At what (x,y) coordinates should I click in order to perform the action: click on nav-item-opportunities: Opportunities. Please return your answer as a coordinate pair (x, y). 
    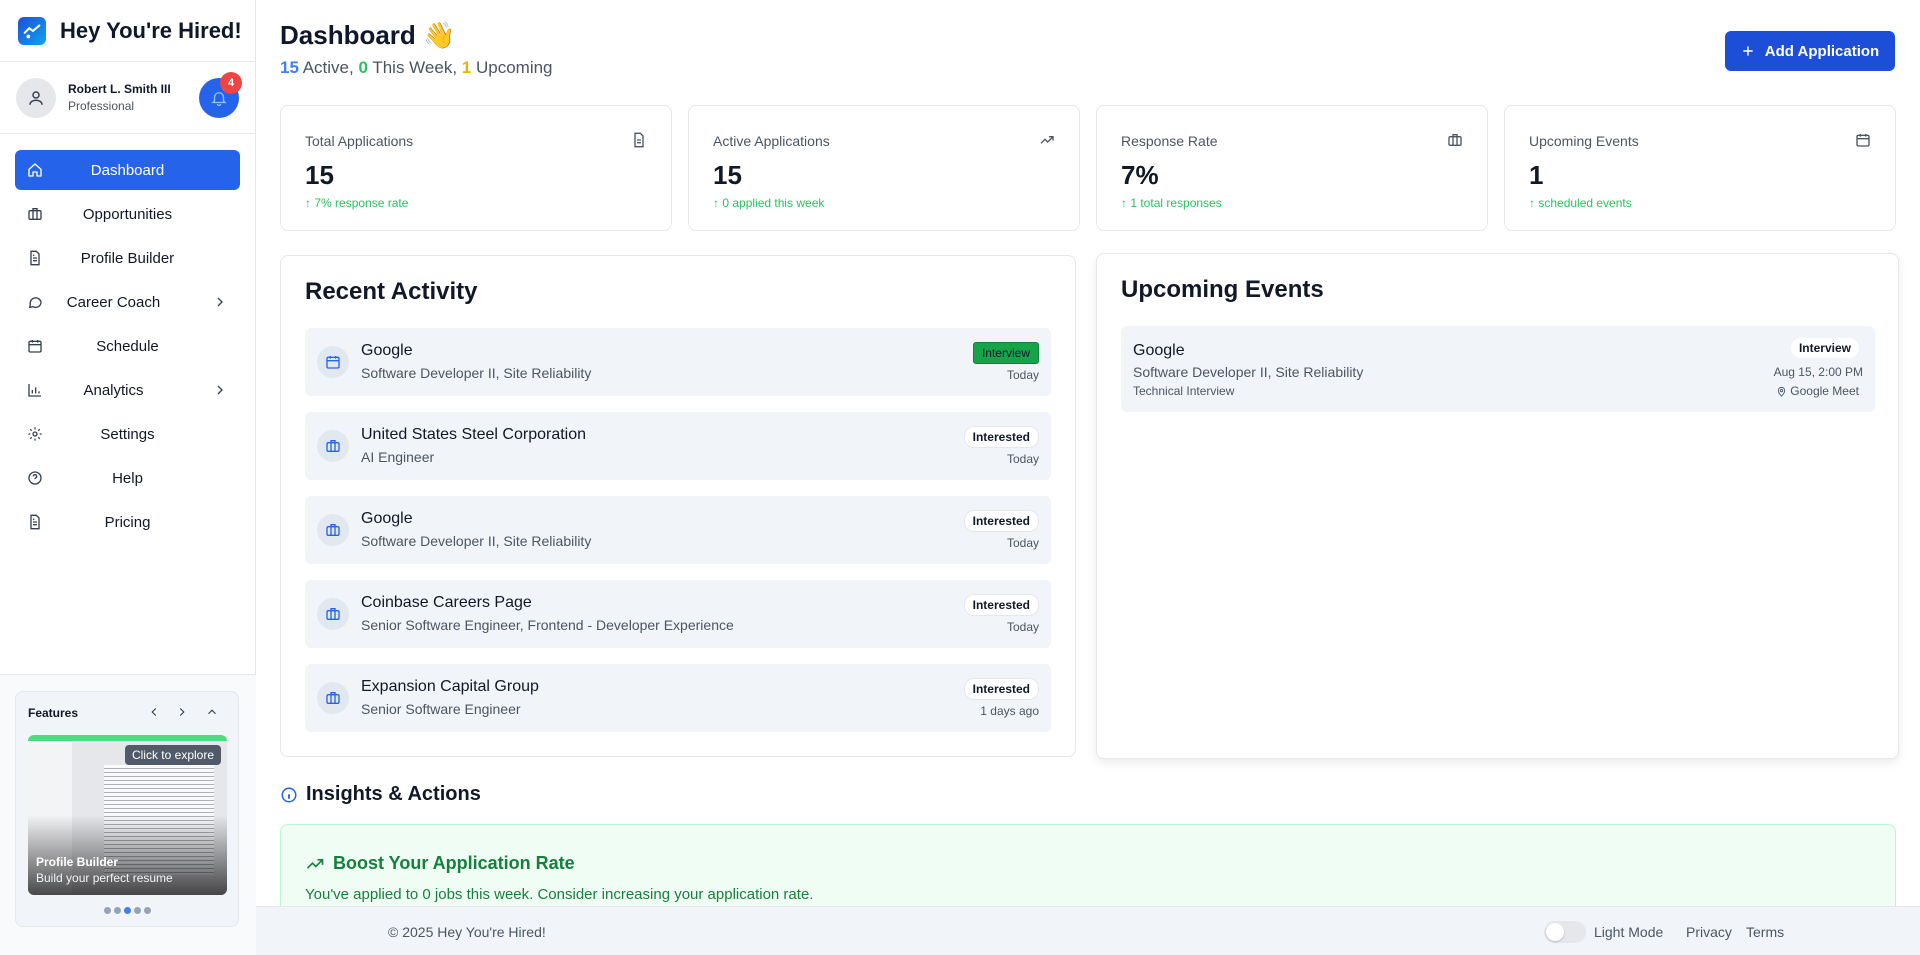
    Looking at the image, I should click on (127, 214).